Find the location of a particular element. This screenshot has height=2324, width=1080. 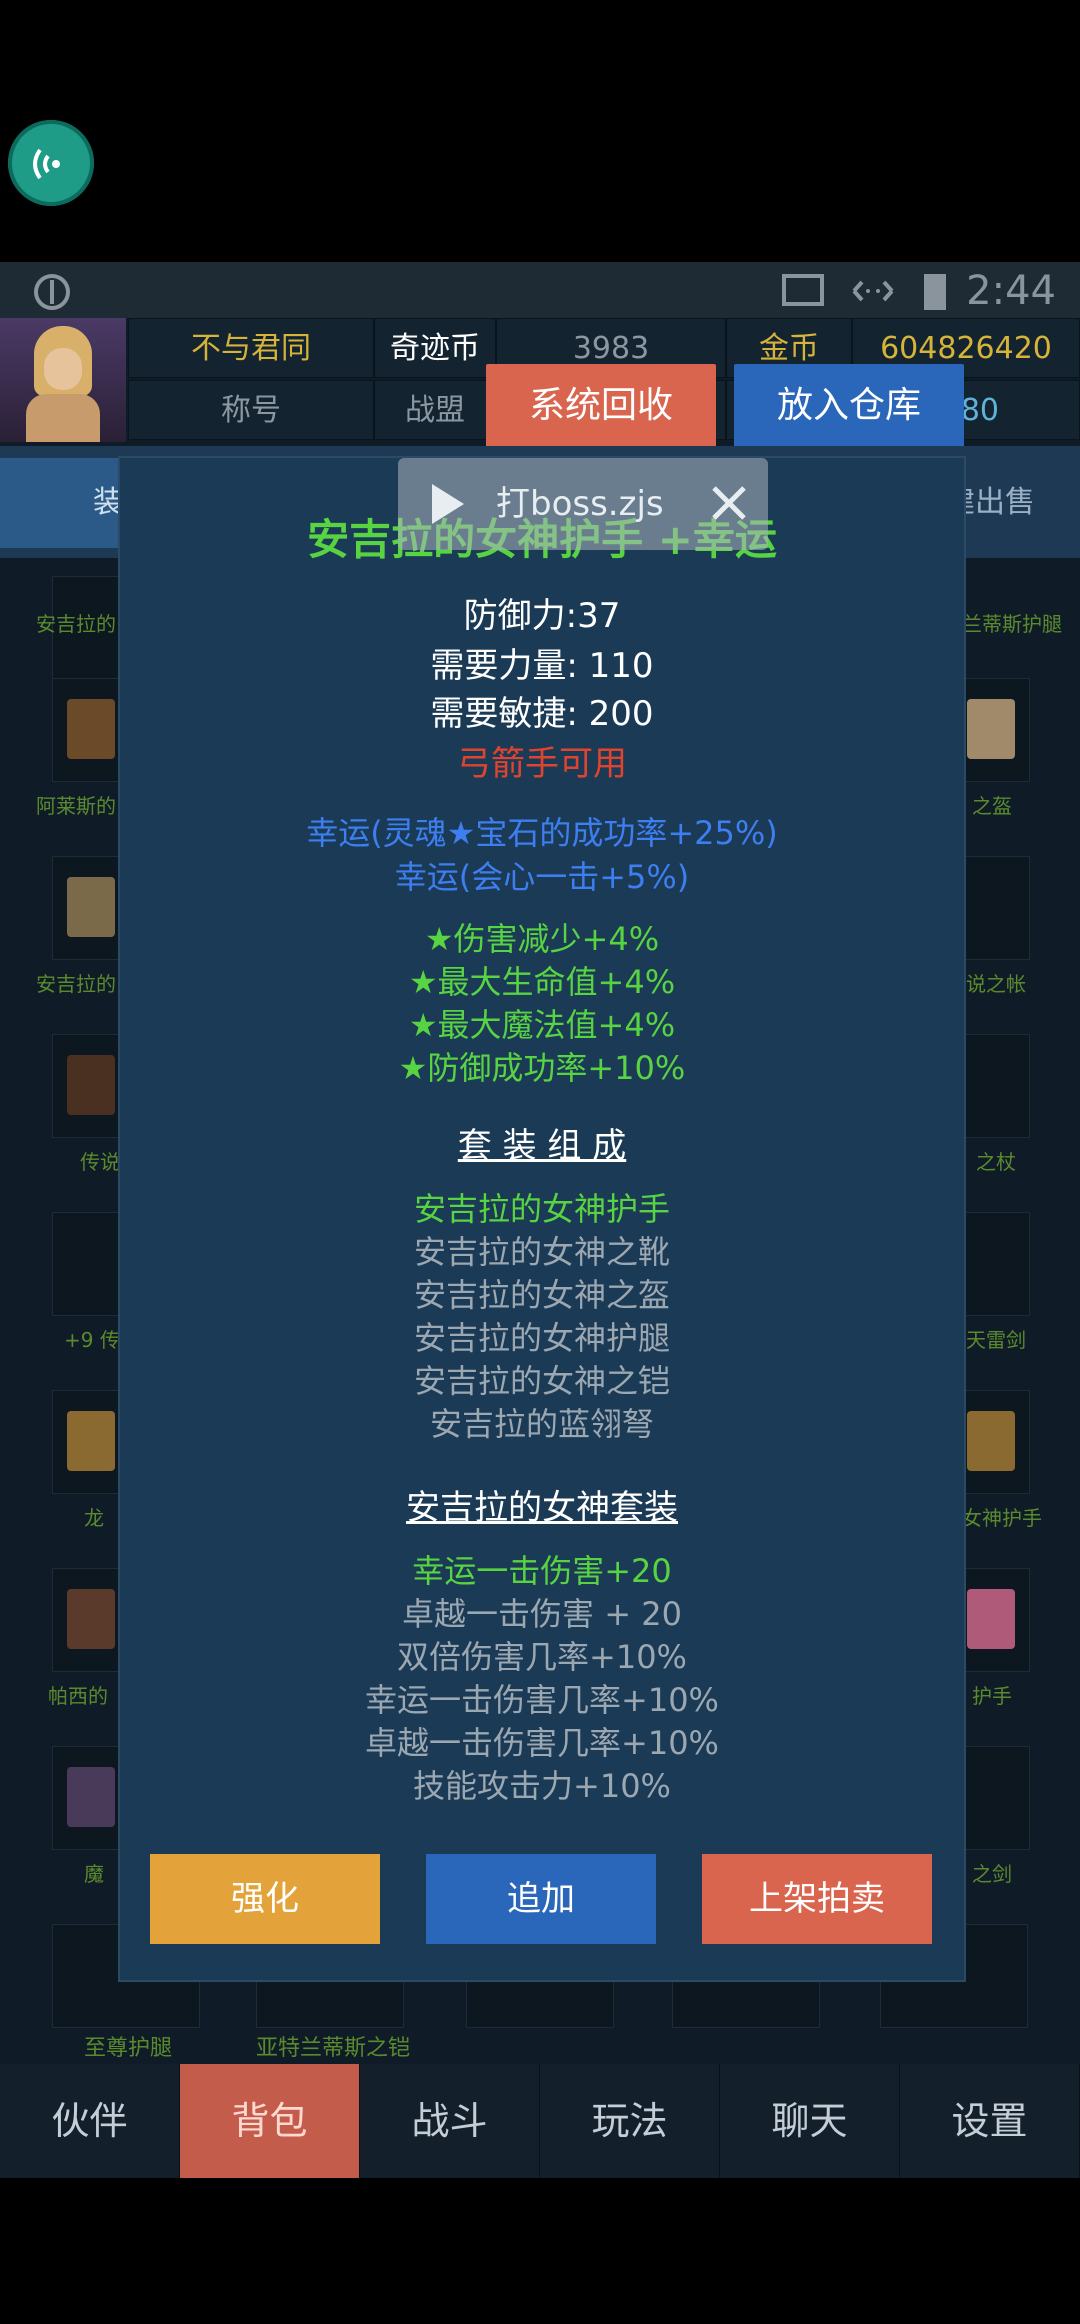

cast-icon is located at coordinates (803, 290).